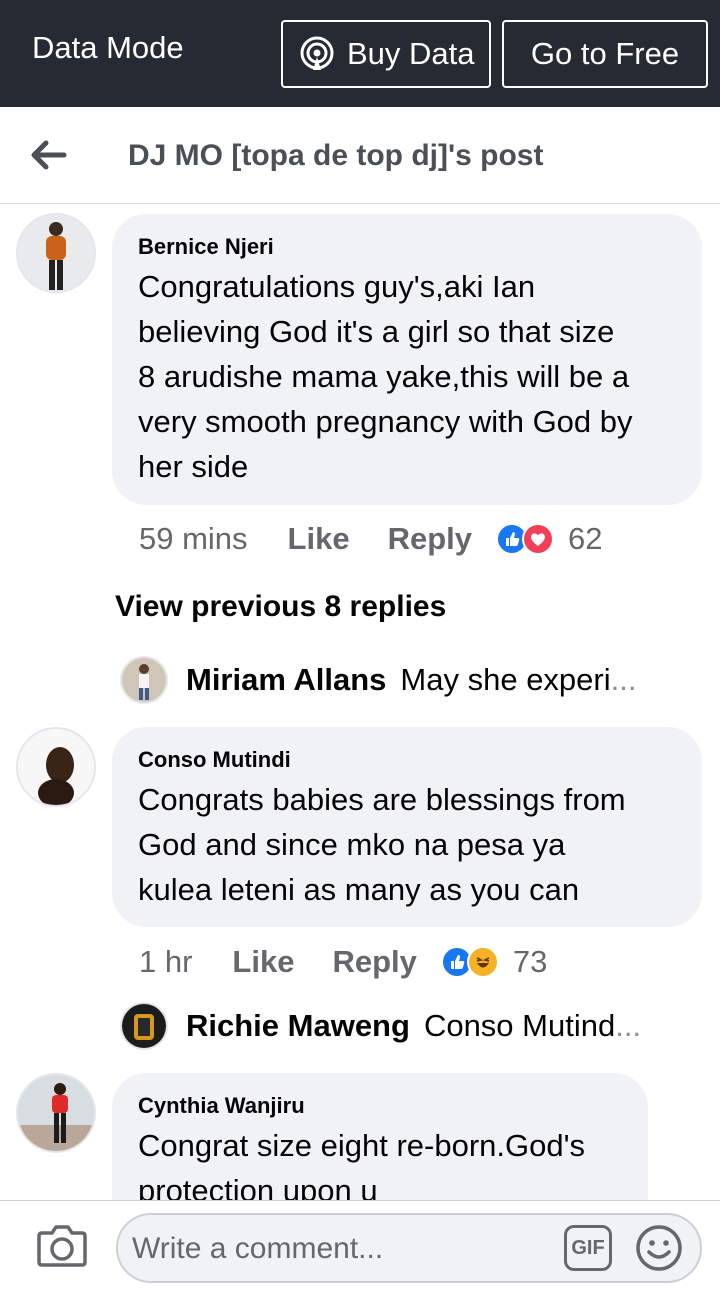  What do you see at coordinates (585, 538) in the screenshot?
I see `reaction-count: 62` at bounding box center [585, 538].